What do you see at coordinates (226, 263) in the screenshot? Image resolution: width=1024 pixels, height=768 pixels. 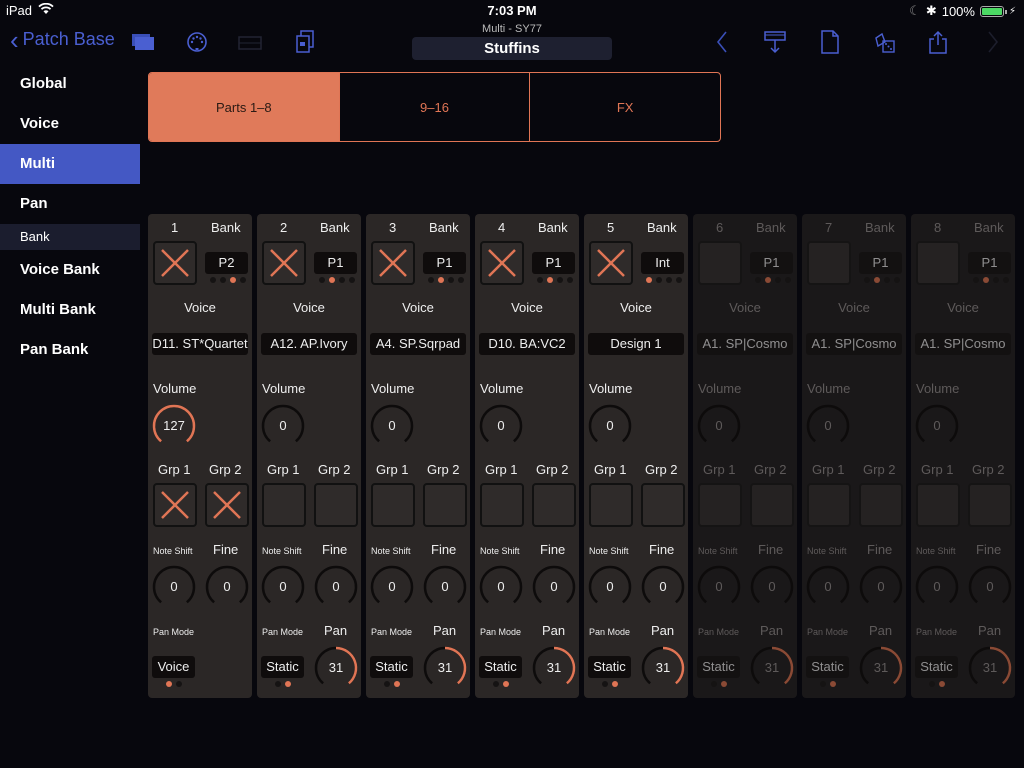 I see `bank-selector: P2` at bounding box center [226, 263].